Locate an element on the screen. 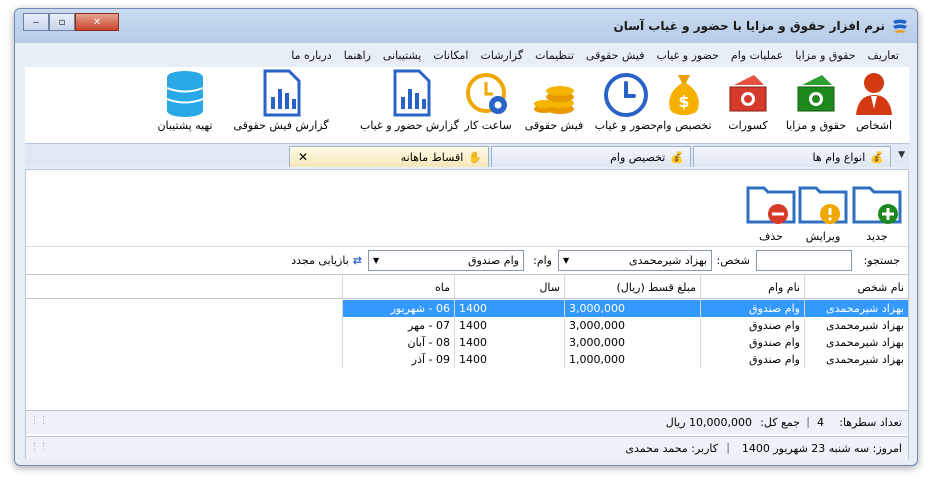 This screenshot has height=480, width=932. person-label: شخص: is located at coordinates (733, 260).